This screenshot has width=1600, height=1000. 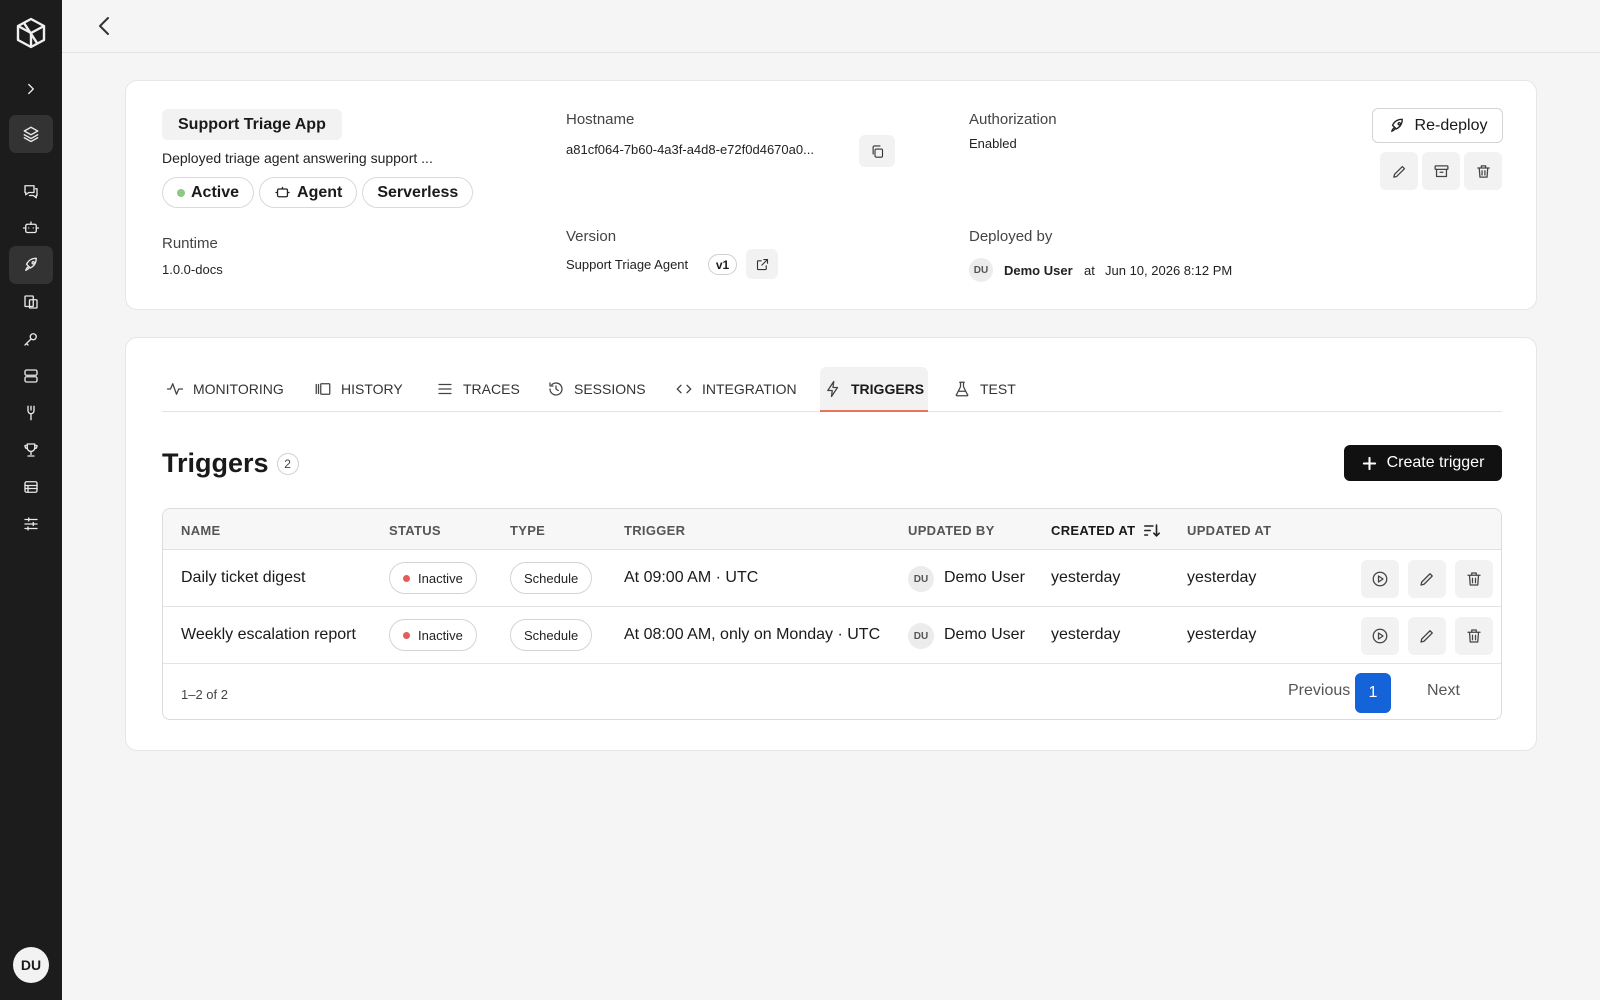 What do you see at coordinates (190, 243) in the screenshot?
I see `runtime-label: Runtime` at bounding box center [190, 243].